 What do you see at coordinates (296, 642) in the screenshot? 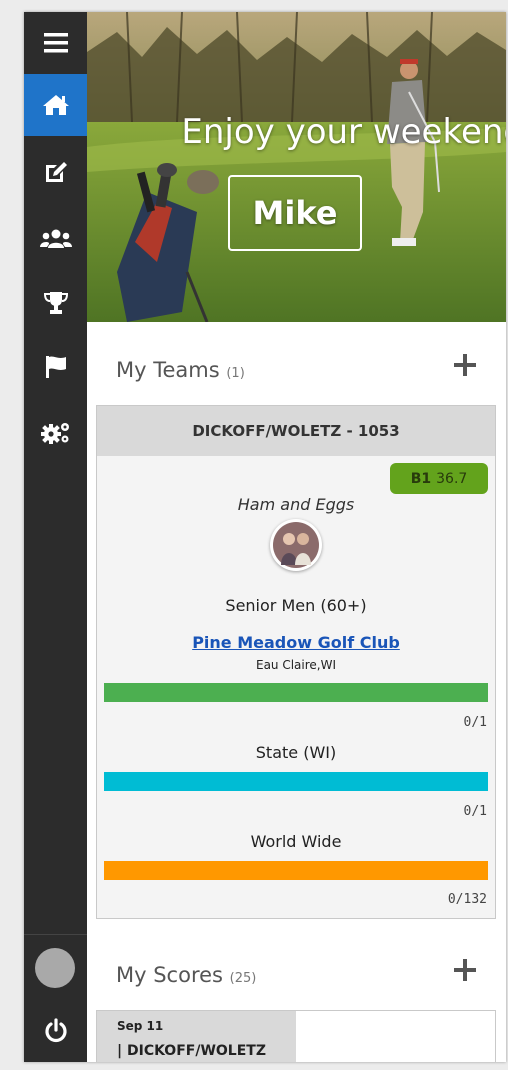
I see `club-link: Pine Meadow Golf Club` at bounding box center [296, 642].